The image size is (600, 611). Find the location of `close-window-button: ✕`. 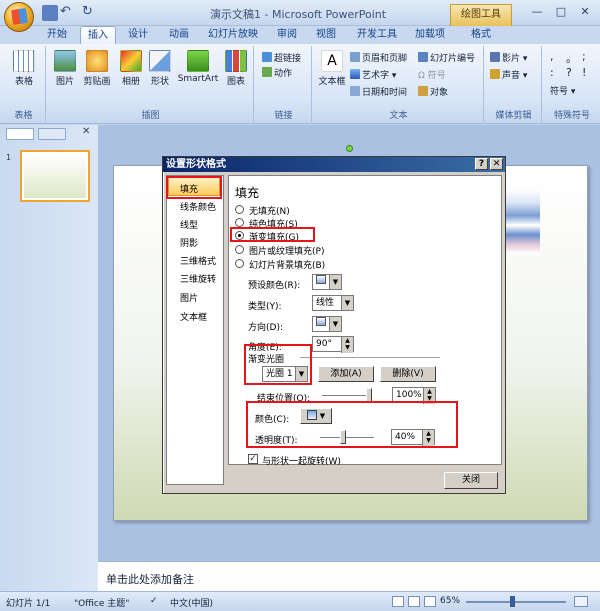

close-window-button: ✕ is located at coordinates (585, 12).